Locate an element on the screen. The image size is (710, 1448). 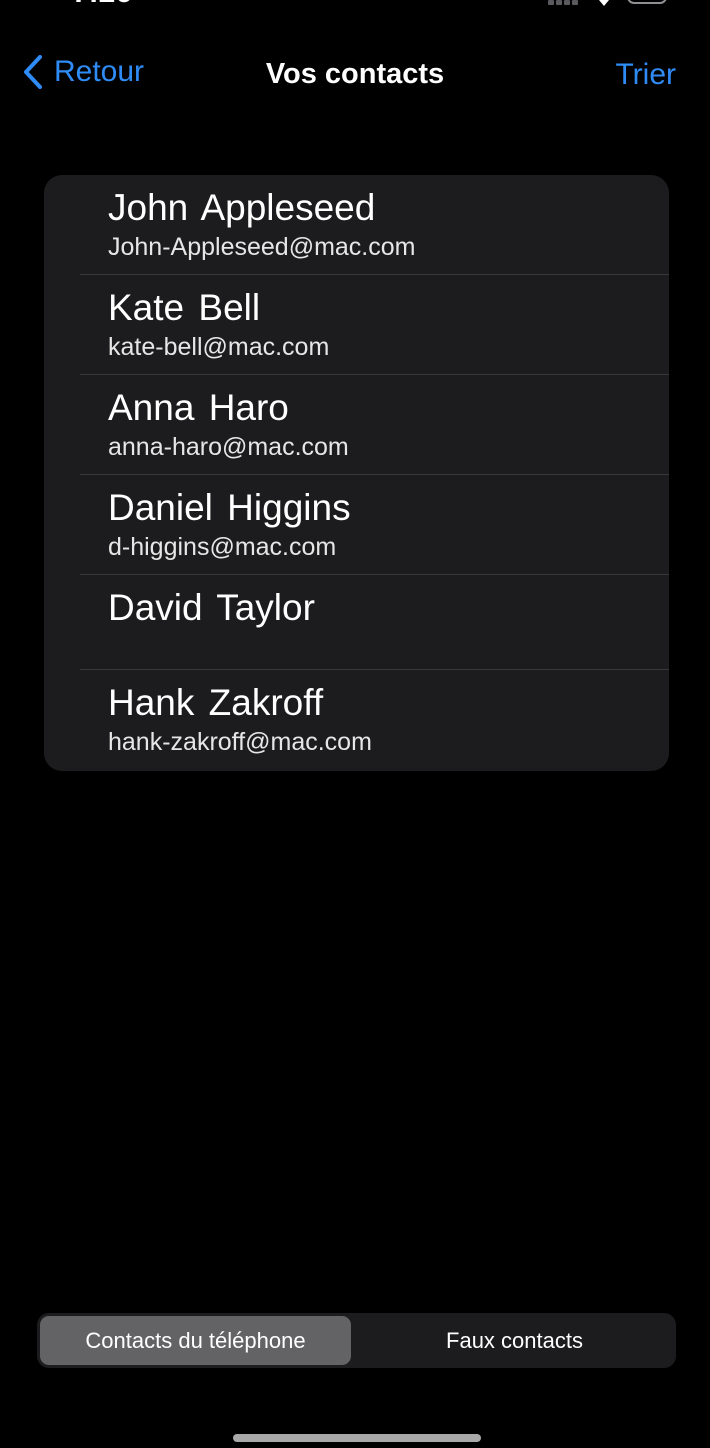
contact-row-daniel-higgins: Daniel Higgins d-higgins@mac.com is located at coordinates (356, 525).